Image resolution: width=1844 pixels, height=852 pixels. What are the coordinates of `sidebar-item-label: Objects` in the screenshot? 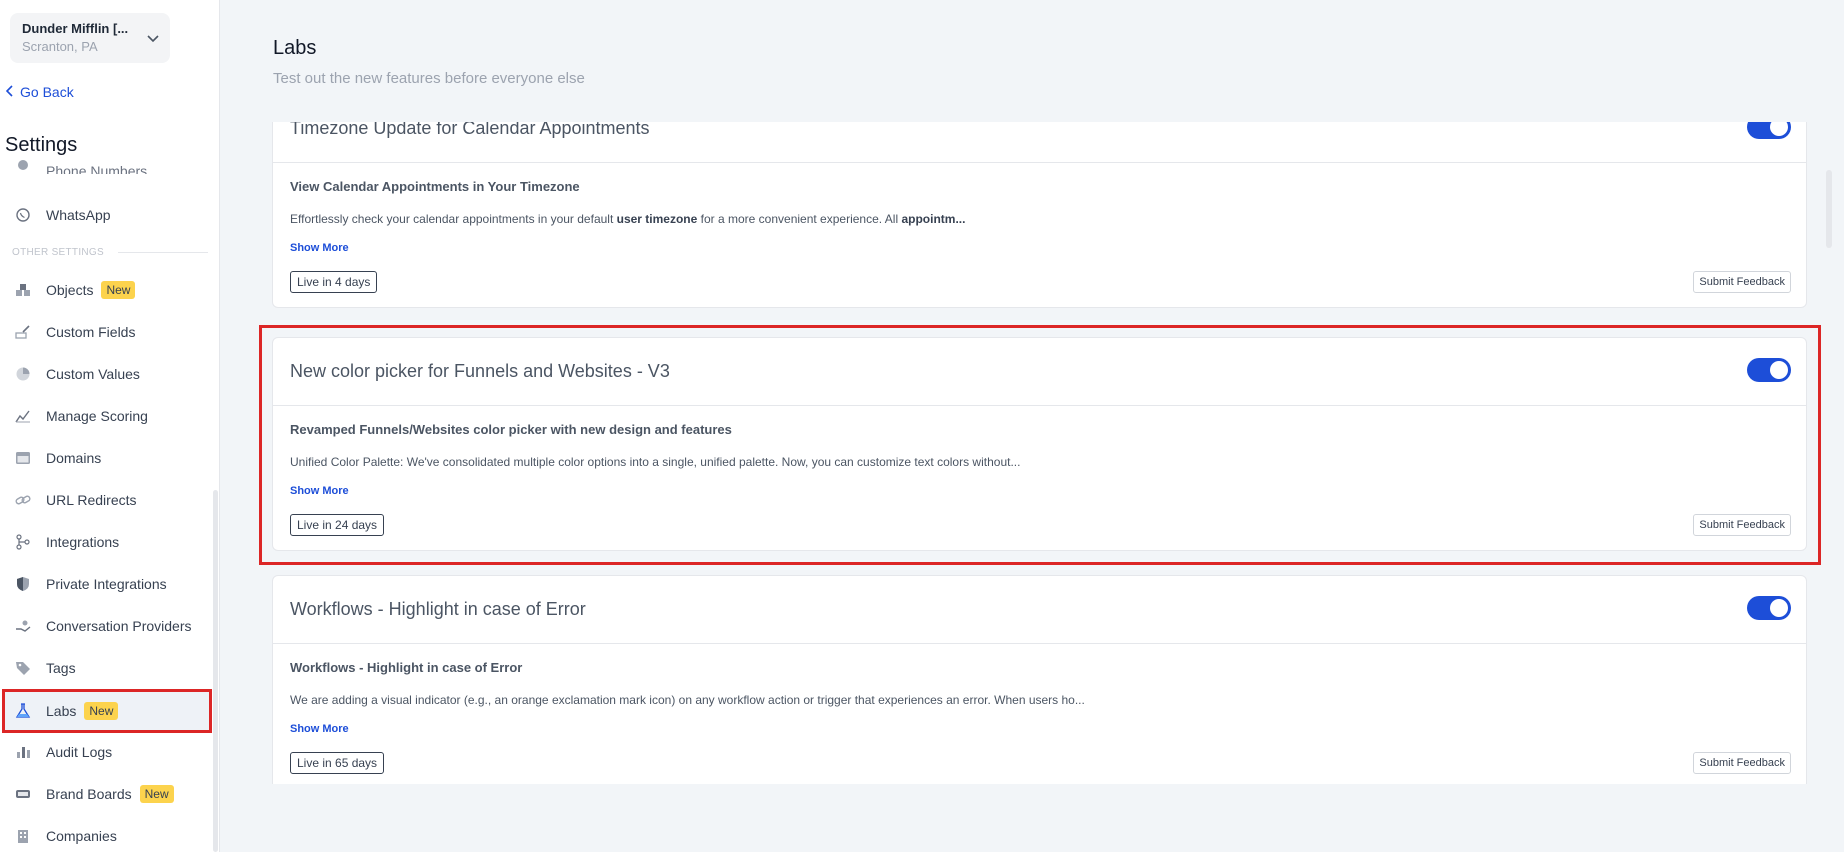 It's located at (70, 290).